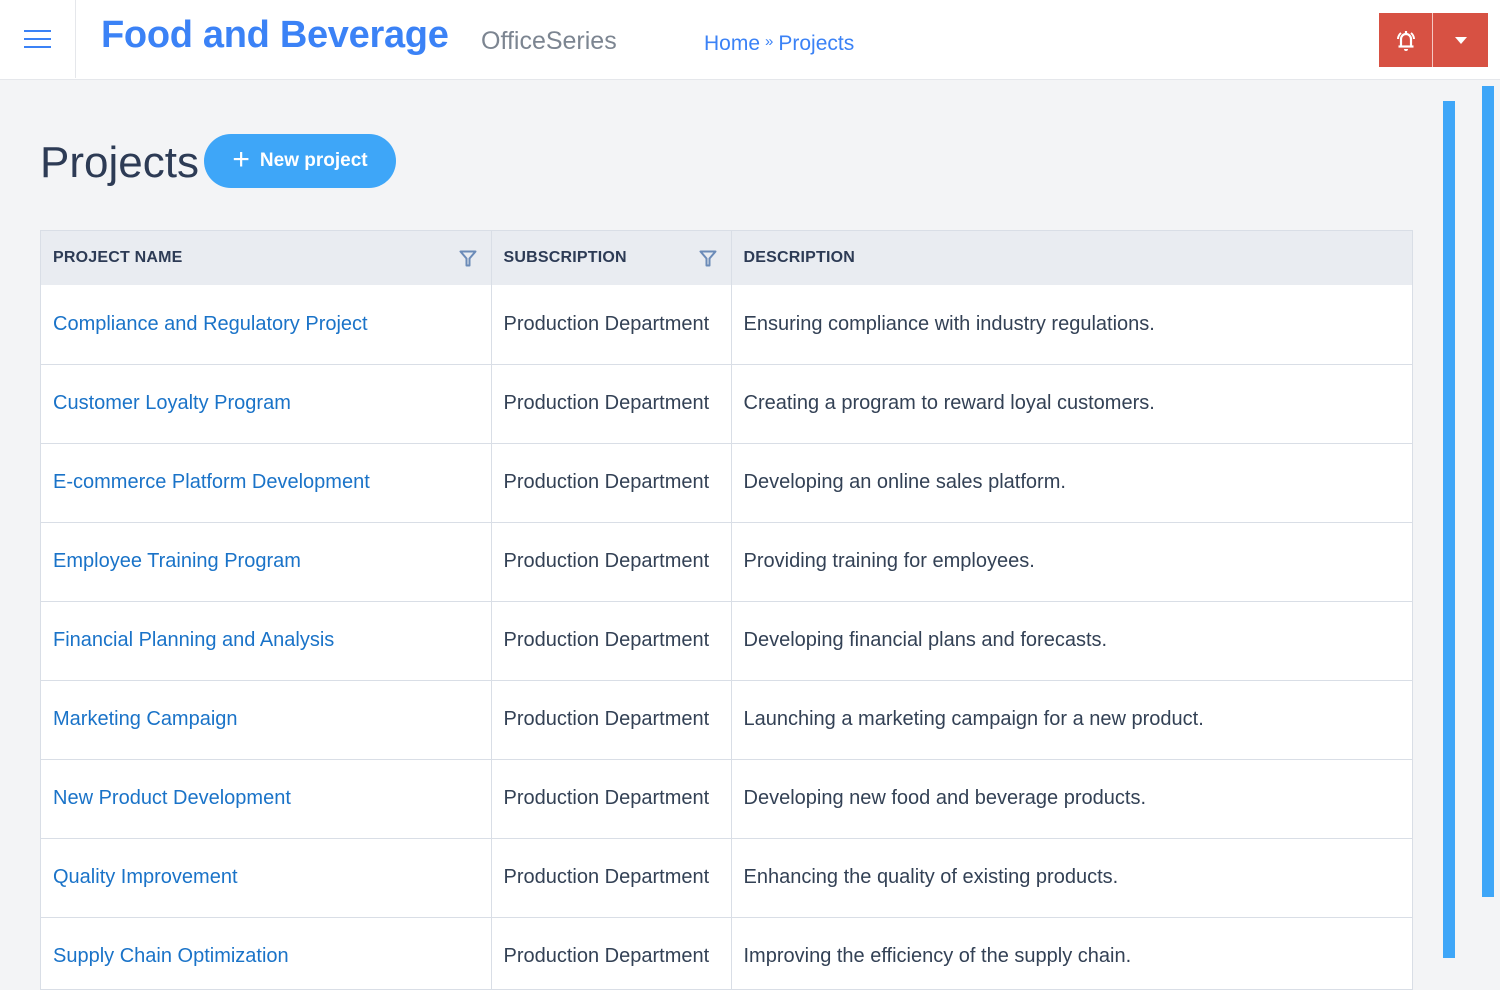  What do you see at coordinates (1488, 491) in the screenshot?
I see `page-scrollbar` at bounding box center [1488, 491].